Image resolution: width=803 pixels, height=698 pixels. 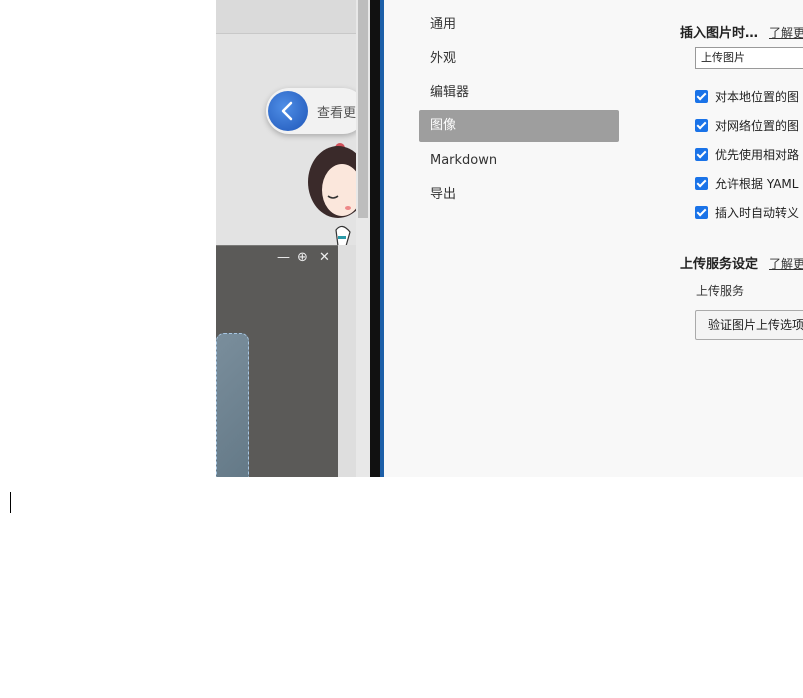 I want to click on text-cursor, so click(x=10, y=502).